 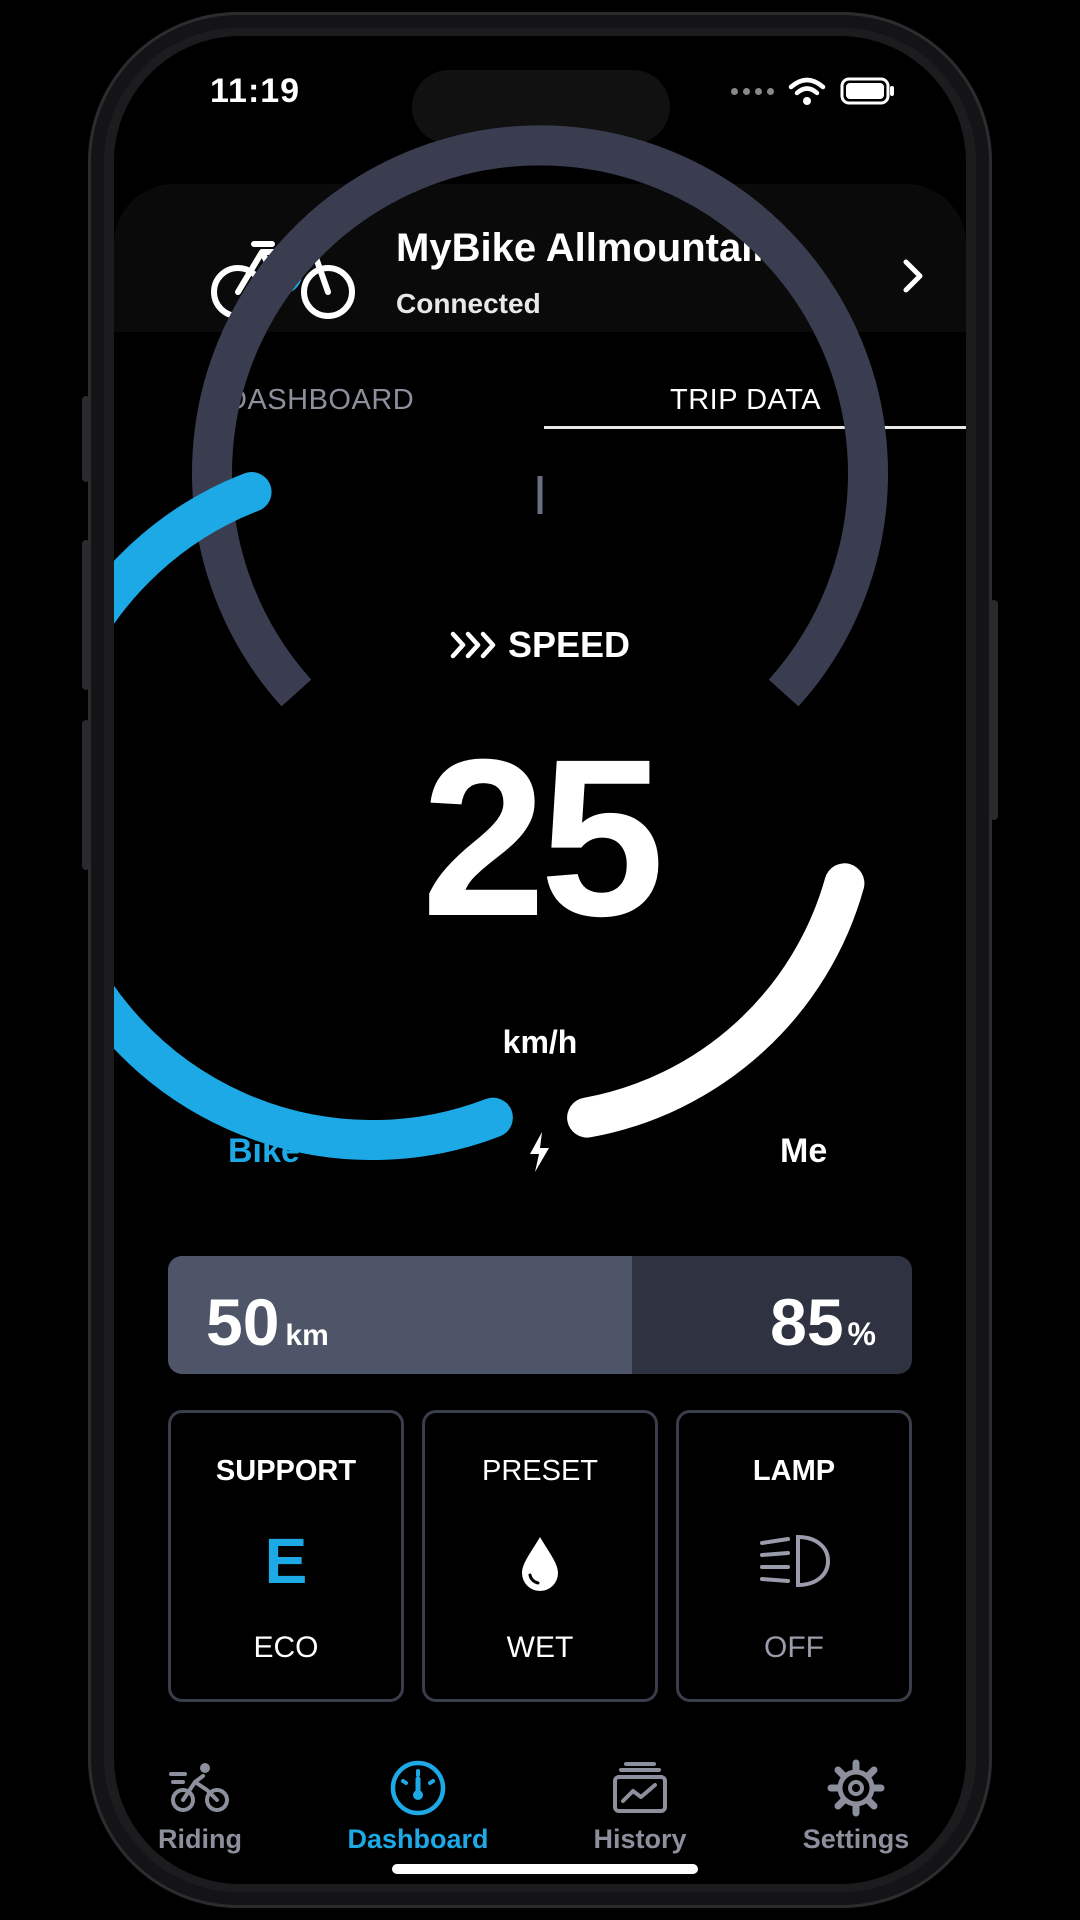 What do you see at coordinates (640, 1839) in the screenshot?
I see `nav-history-label: History` at bounding box center [640, 1839].